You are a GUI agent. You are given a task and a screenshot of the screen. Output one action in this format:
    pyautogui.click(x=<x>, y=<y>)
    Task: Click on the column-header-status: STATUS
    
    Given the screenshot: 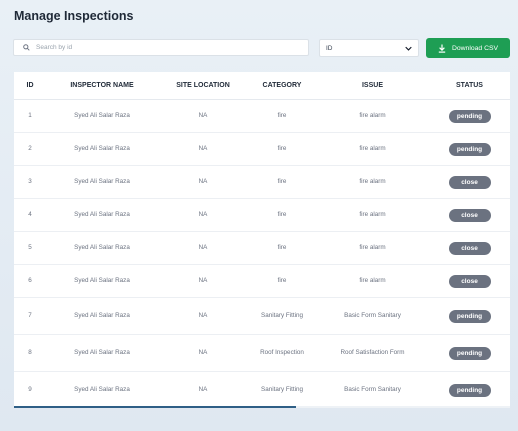 What is the action you would take?
    pyautogui.click(x=469, y=86)
    